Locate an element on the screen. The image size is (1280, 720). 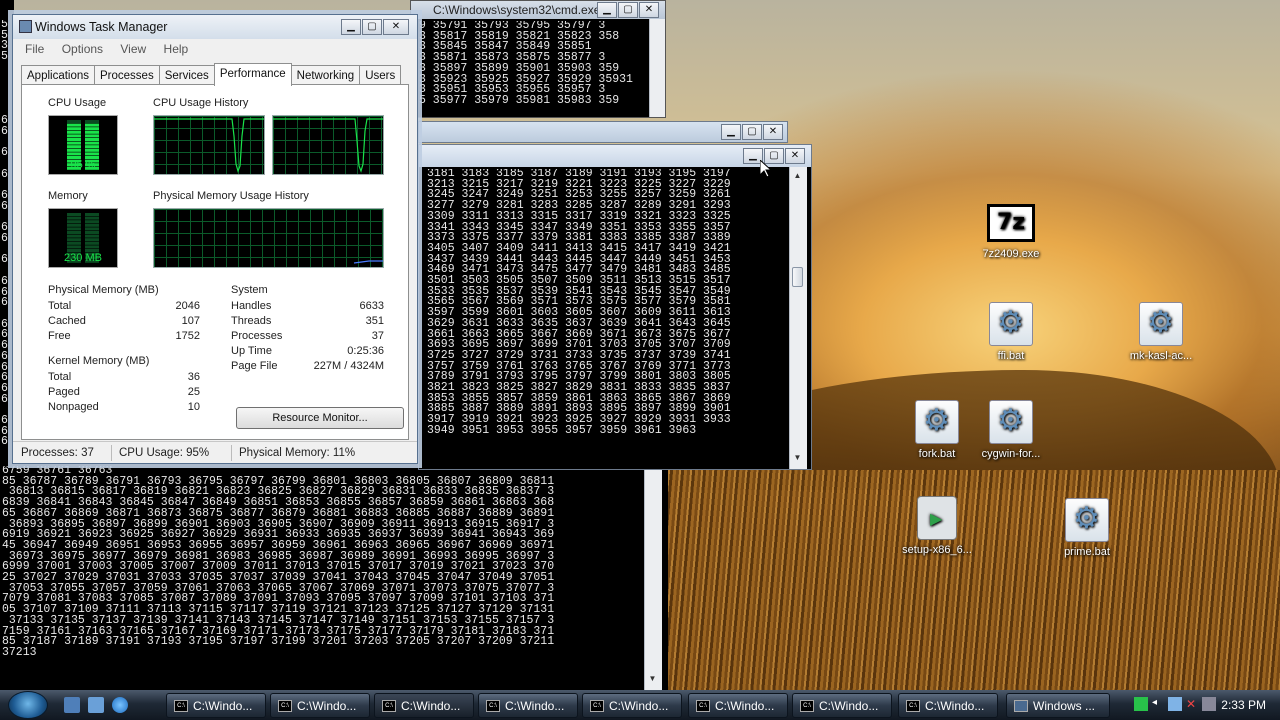
tab-users: Users is located at coordinates (380, 75).